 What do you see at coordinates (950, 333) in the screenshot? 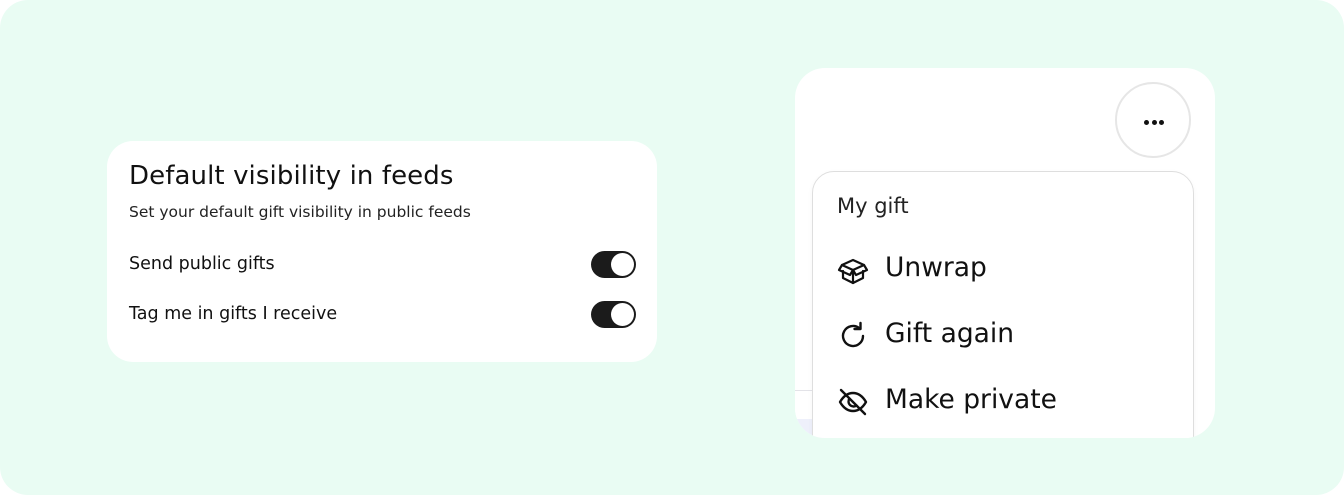
I see `menu-item-label: Gift again` at bounding box center [950, 333].